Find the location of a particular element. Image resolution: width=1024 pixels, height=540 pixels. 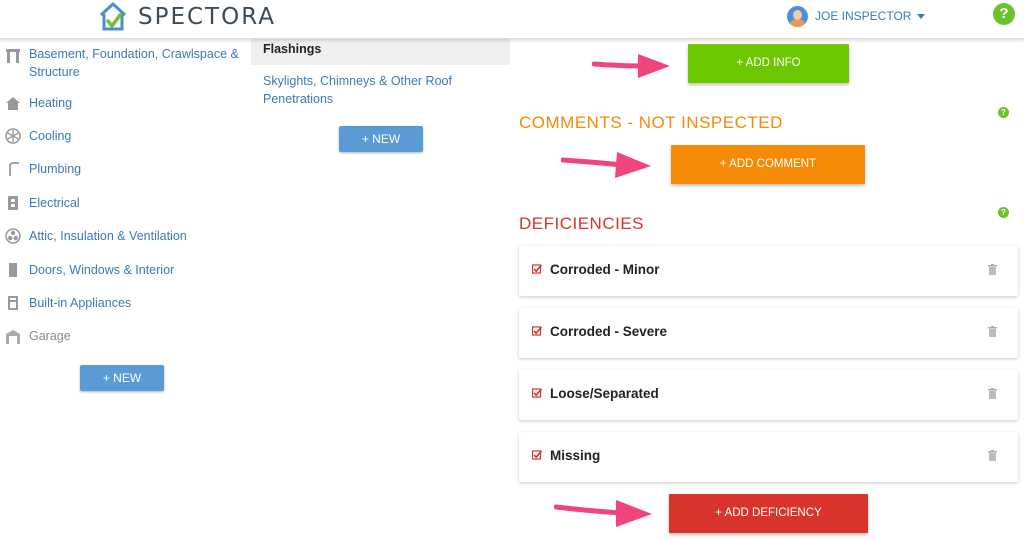

deficiency-label: Corroded - Severe is located at coordinates (609, 331).